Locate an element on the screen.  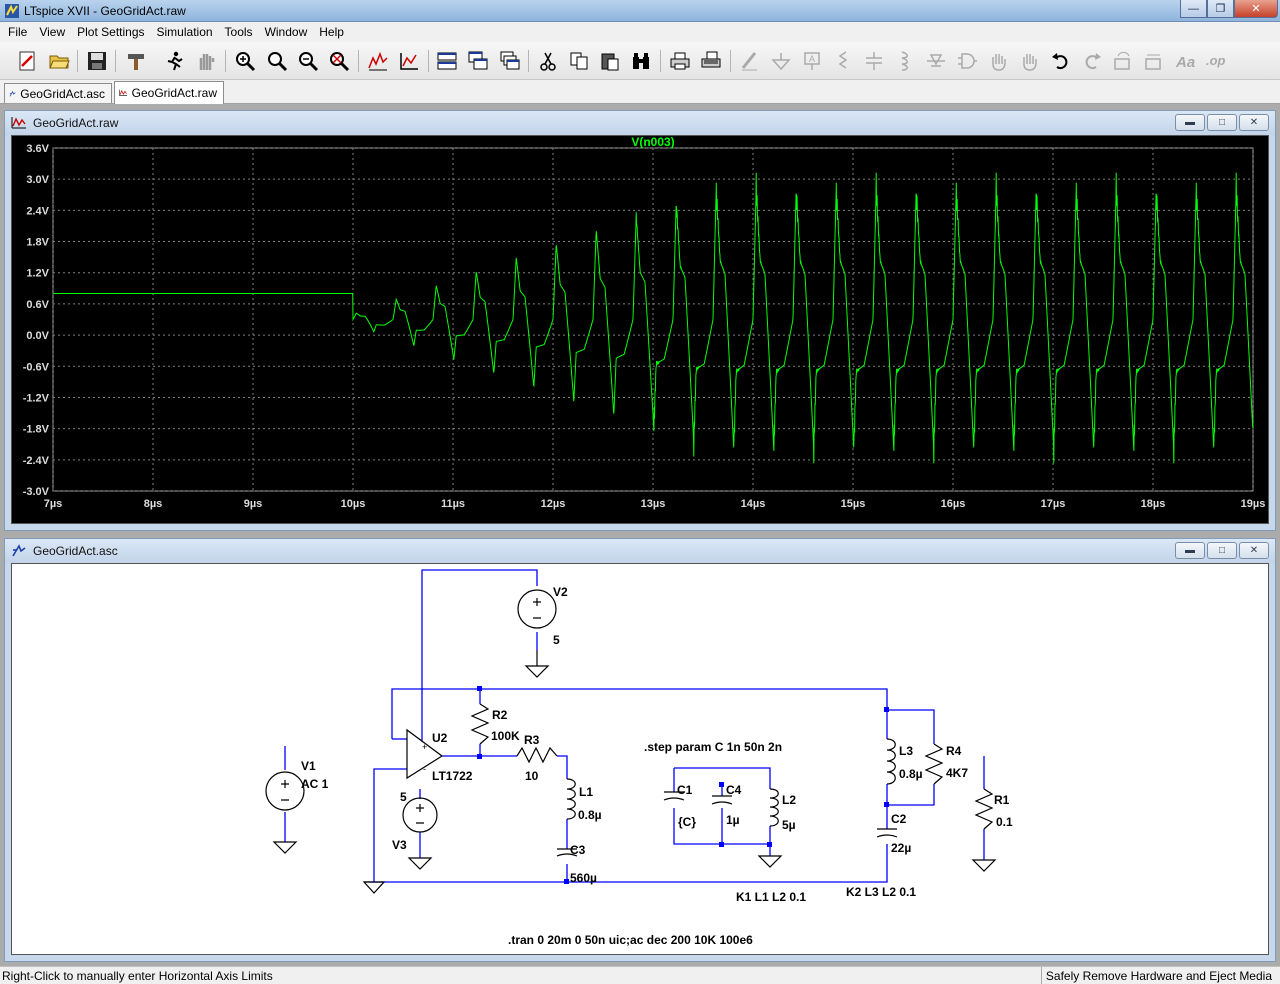
tile-vertical-button is located at coordinates (478, 61).